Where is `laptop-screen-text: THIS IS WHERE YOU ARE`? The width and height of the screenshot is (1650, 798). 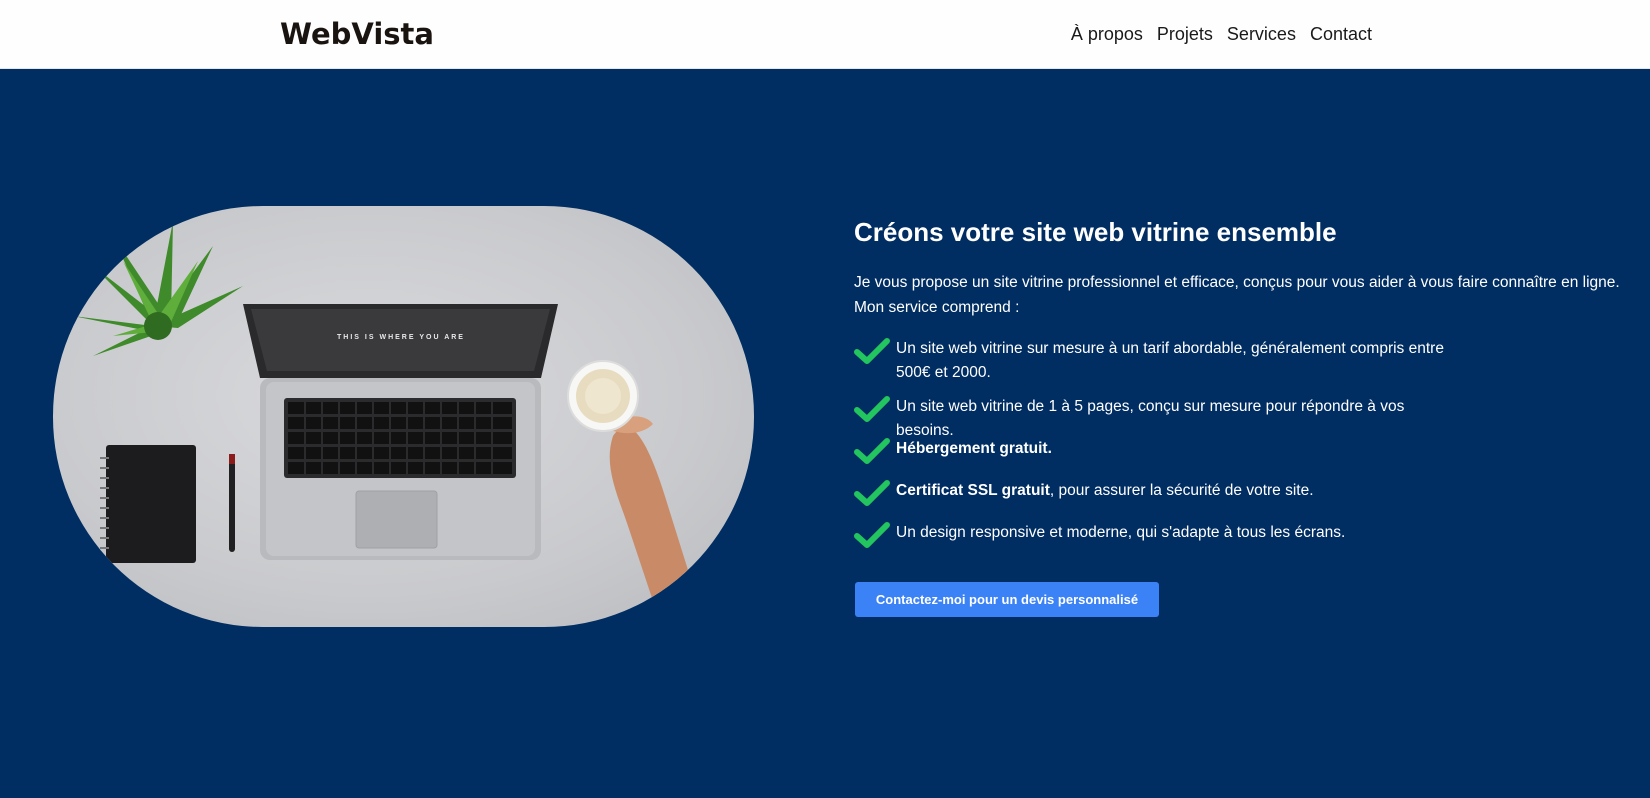
laptop-screen-text: THIS IS WHERE YOU ARE is located at coordinates (401, 337).